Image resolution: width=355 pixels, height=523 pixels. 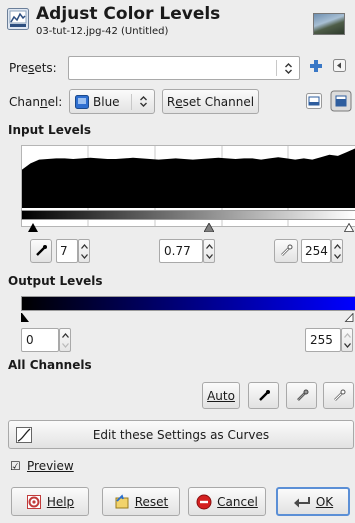 What do you see at coordinates (40, 340) in the screenshot?
I see `output-low-field: 0` at bounding box center [40, 340].